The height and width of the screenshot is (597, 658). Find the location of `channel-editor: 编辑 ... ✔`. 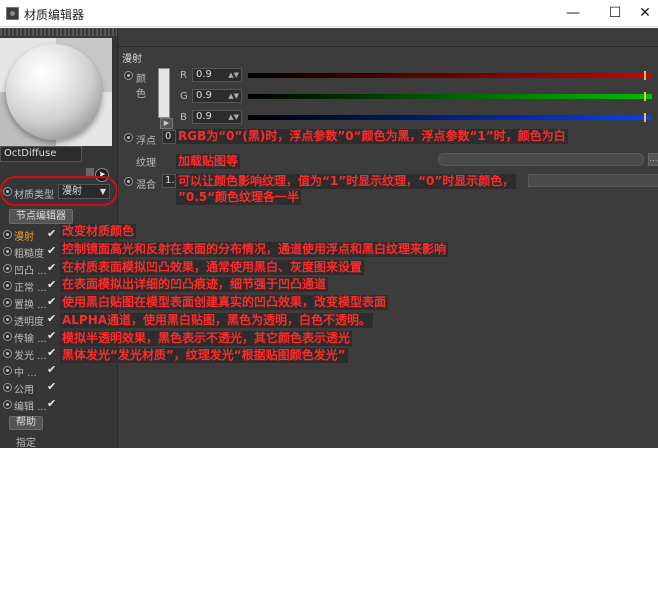

channel-editor: 编辑 ... ✔ is located at coordinates (30, 404).